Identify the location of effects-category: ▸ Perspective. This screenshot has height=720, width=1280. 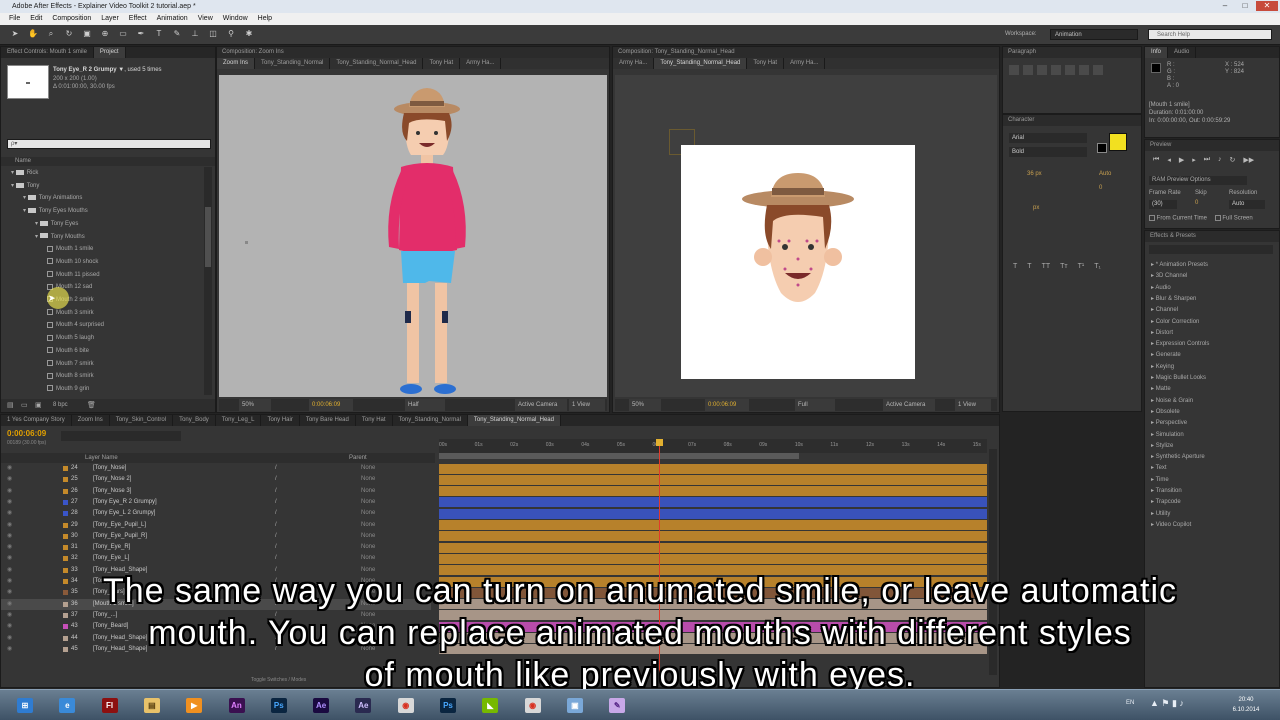
(1169, 422).